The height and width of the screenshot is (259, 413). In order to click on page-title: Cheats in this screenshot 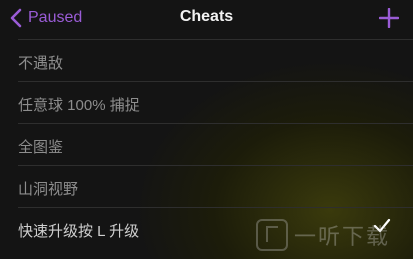, I will do `click(206, 16)`.